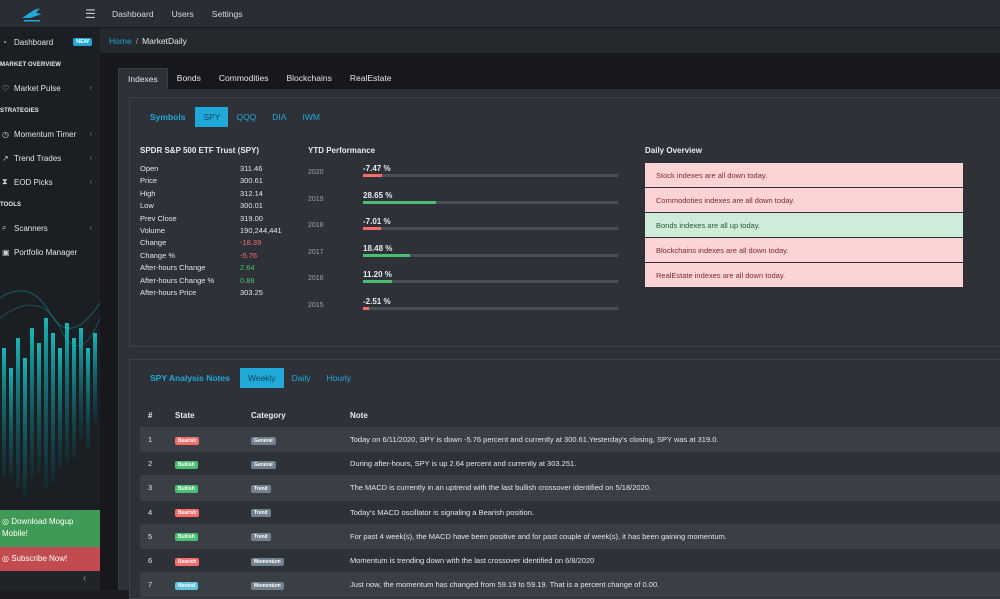 This screenshot has width=1000, height=599. I want to click on daily-overview-alert: Commodoties indexes are all down today., so click(804, 200).